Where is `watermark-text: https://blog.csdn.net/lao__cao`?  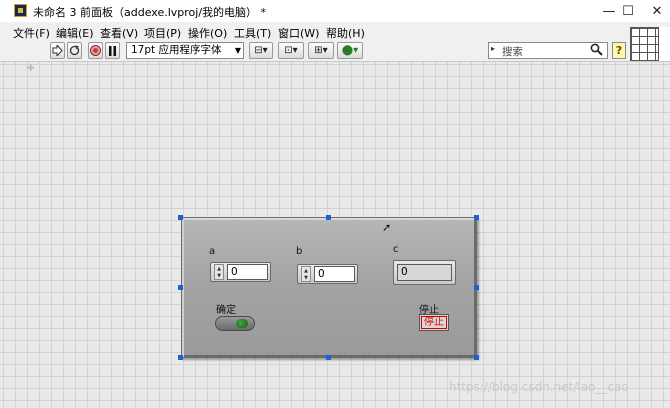 watermark-text: https://blog.csdn.net/lao__cao is located at coordinates (539, 387).